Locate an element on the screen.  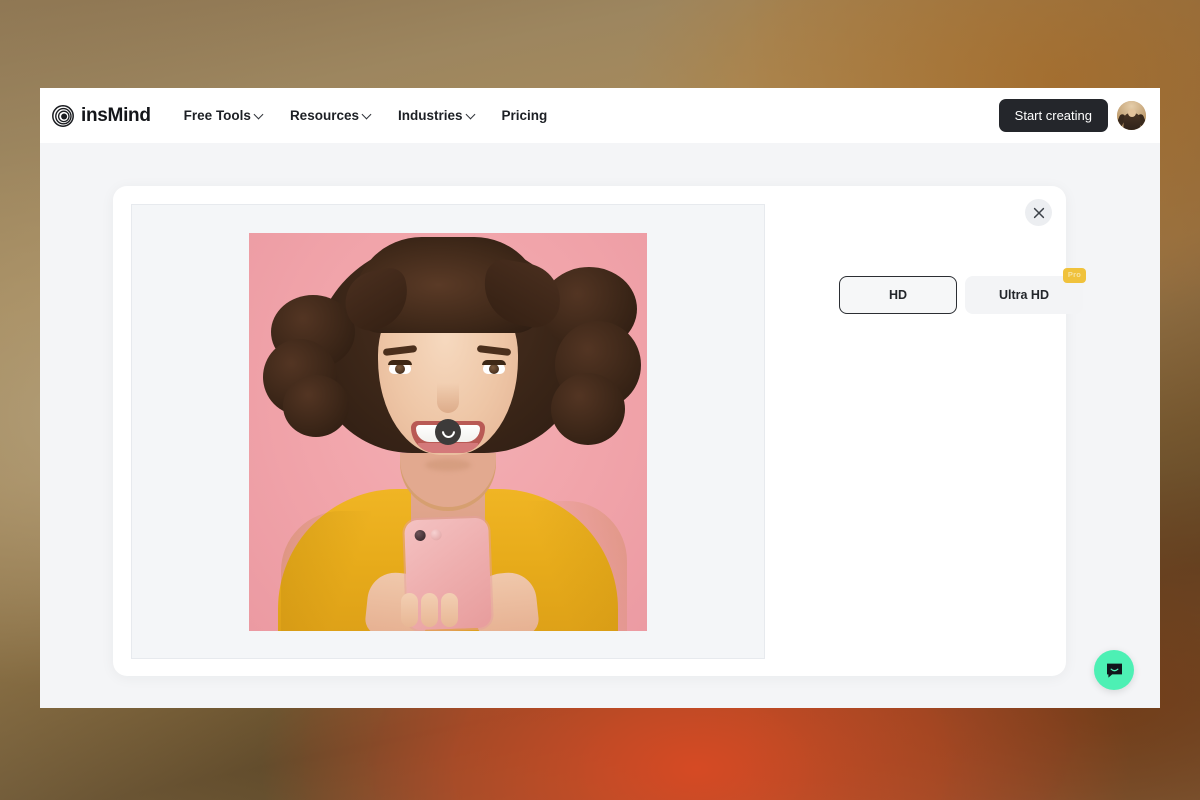
main-nav: Free Tools Resources Industries Pricing is located at coordinates (366, 115).